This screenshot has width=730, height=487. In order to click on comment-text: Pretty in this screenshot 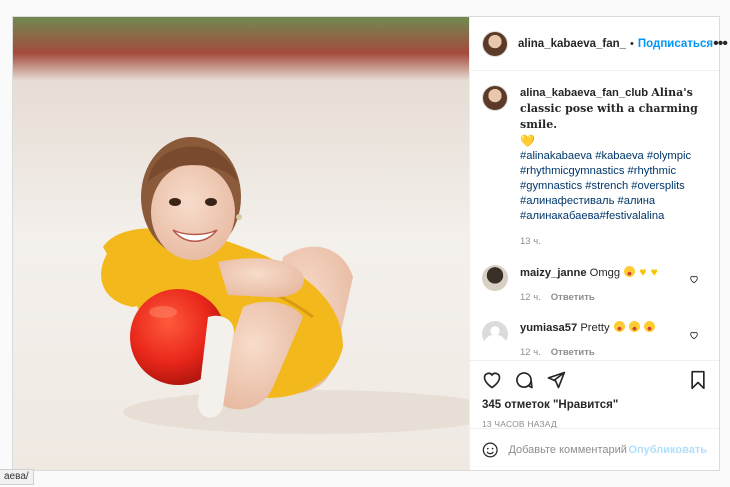, I will do `click(595, 328)`.